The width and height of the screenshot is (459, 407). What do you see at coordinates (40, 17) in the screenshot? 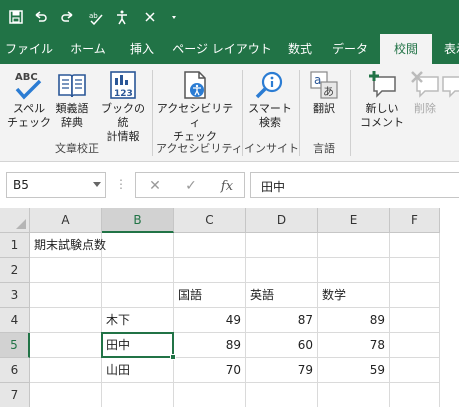
I see `undo-icon` at bounding box center [40, 17].